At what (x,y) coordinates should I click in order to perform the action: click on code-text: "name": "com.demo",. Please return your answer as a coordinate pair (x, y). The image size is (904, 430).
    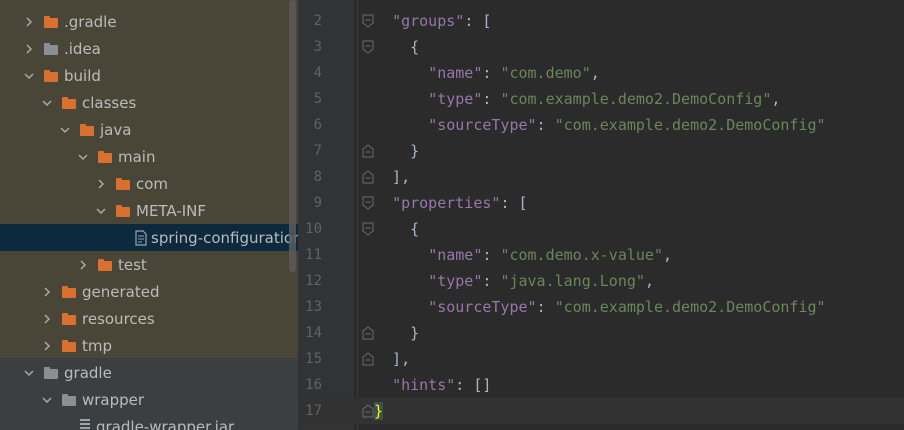
    Looking at the image, I should click on (487, 73).